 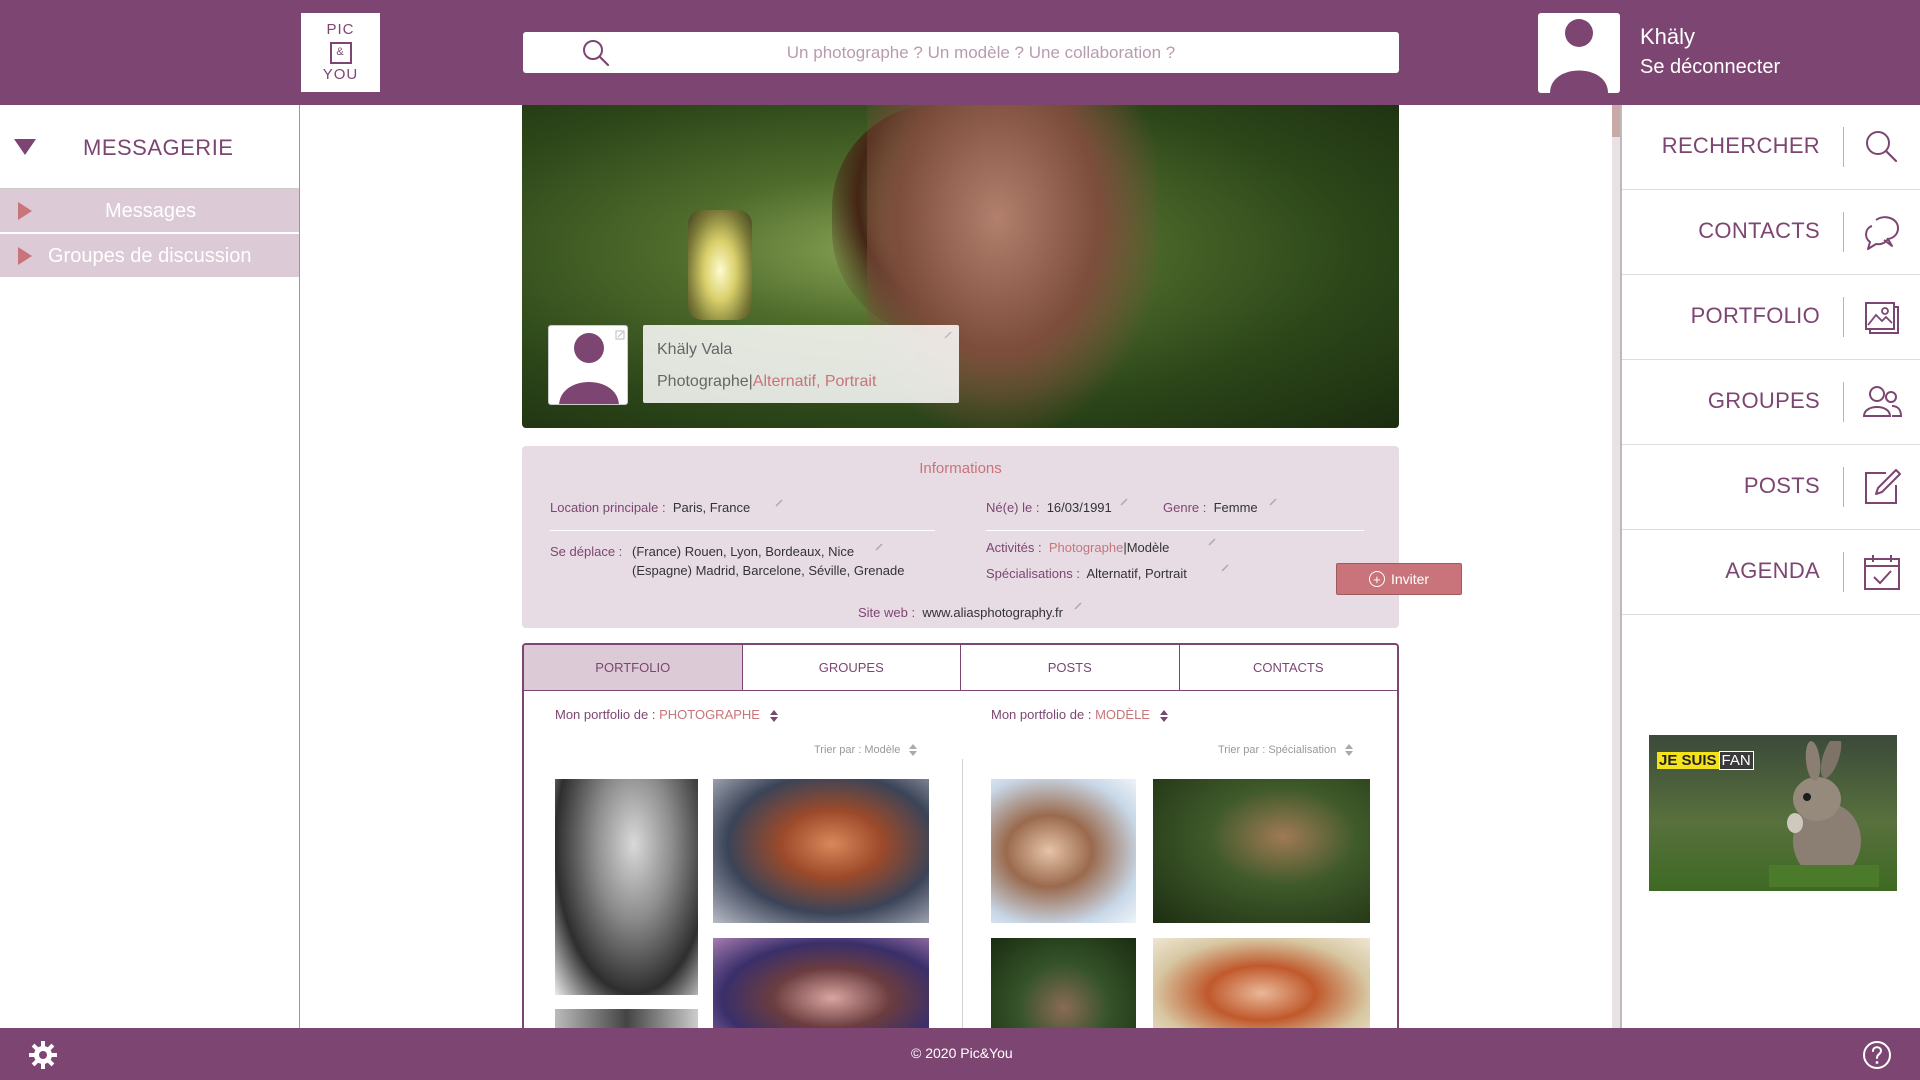 I want to click on location-value: Paris, France, so click(x=711, y=507).